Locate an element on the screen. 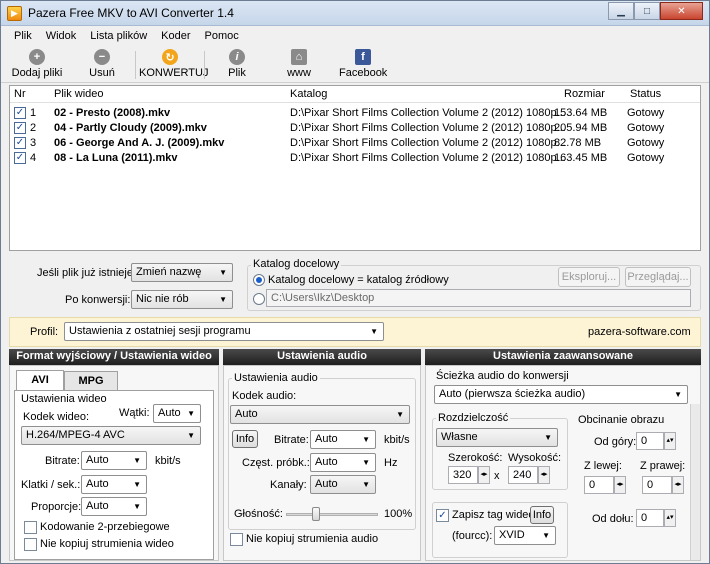 This screenshot has height=564, width=710. no-copy-audio-label: Nie kopiuj strumienia audio is located at coordinates (312, 539).